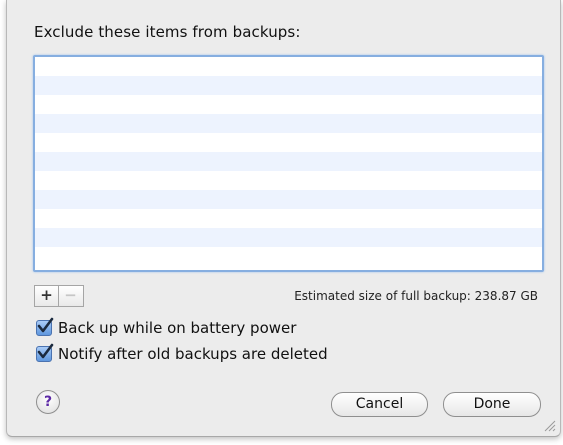 Image resolution: width=563 pixels, height=445 pixels. Describe the element at coordinates (193, 354) in the screenshot. I see `notify-deleted-label: Notify after old backups are deleted` at that location.